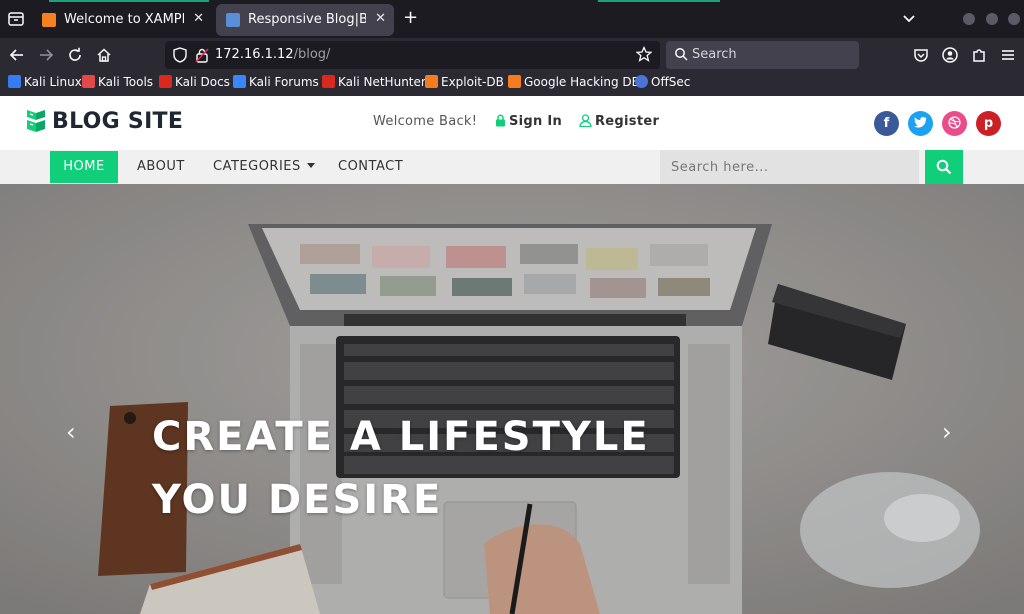 This screenshot has width=1024, height=614. I want to click on shield-icon, so click(180, 55).